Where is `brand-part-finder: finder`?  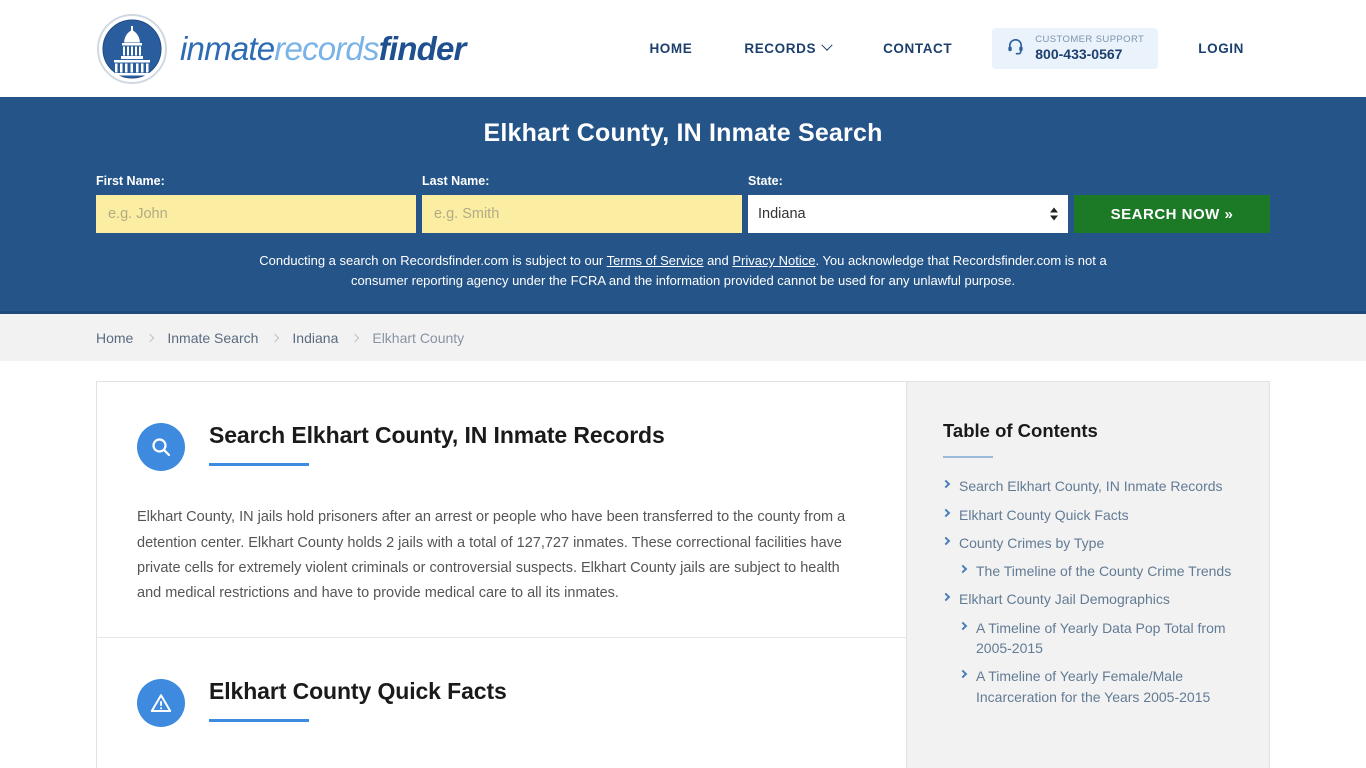
brand-part-finder: finder is located at coordinates (422, 48).